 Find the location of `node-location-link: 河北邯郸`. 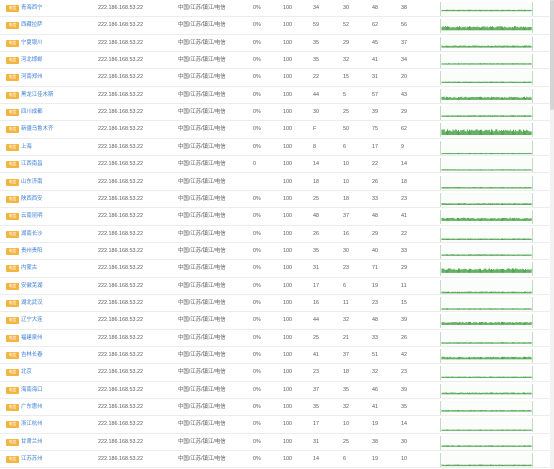

node-location-link: 河北邯郸 is located at coordinates (32, 60).